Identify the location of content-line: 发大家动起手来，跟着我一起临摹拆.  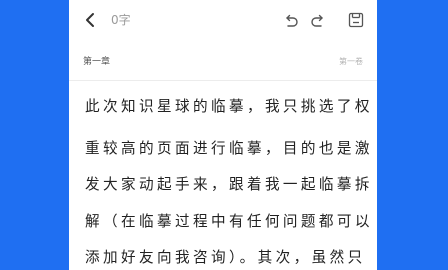
(229, 185).